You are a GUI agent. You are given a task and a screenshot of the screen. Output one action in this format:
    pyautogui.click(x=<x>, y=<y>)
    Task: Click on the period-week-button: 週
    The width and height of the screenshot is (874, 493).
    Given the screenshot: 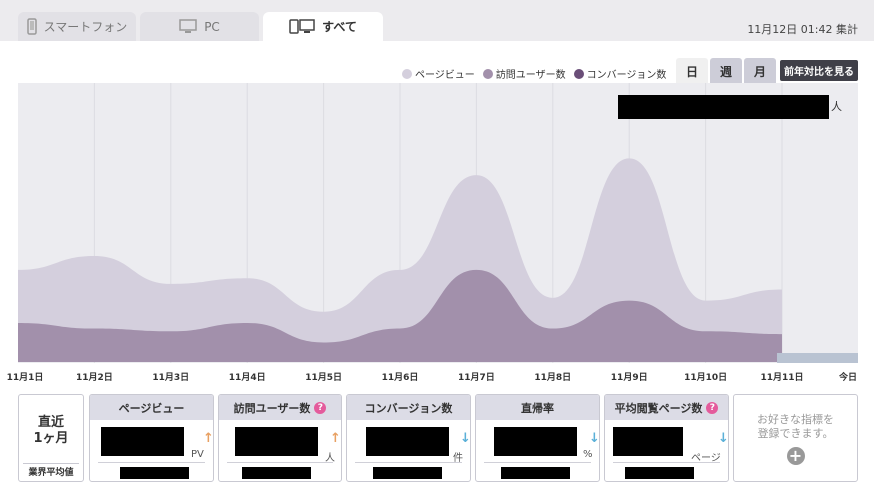 What is the action you would take?
    pyautogui.click(x=726, y=71)
    